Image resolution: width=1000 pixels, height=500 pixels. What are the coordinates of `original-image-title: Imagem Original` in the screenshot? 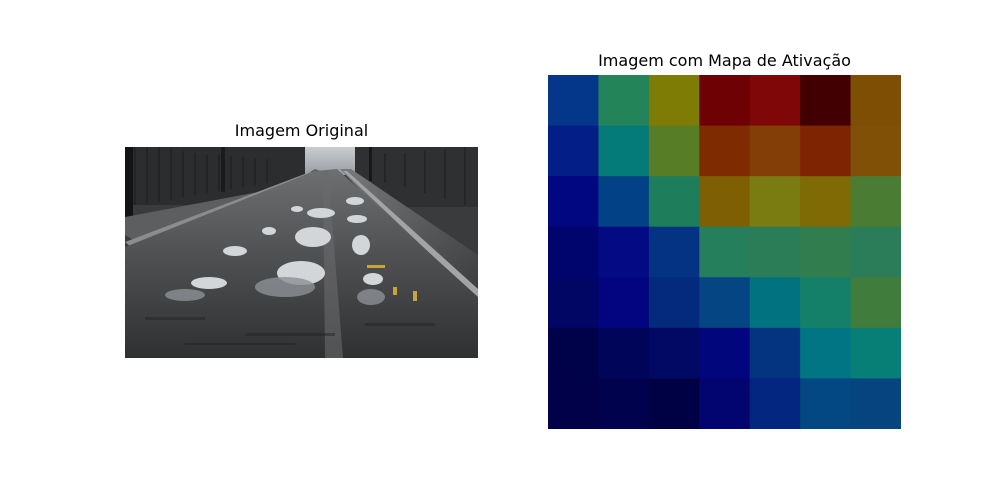 It's located at (301, 130).